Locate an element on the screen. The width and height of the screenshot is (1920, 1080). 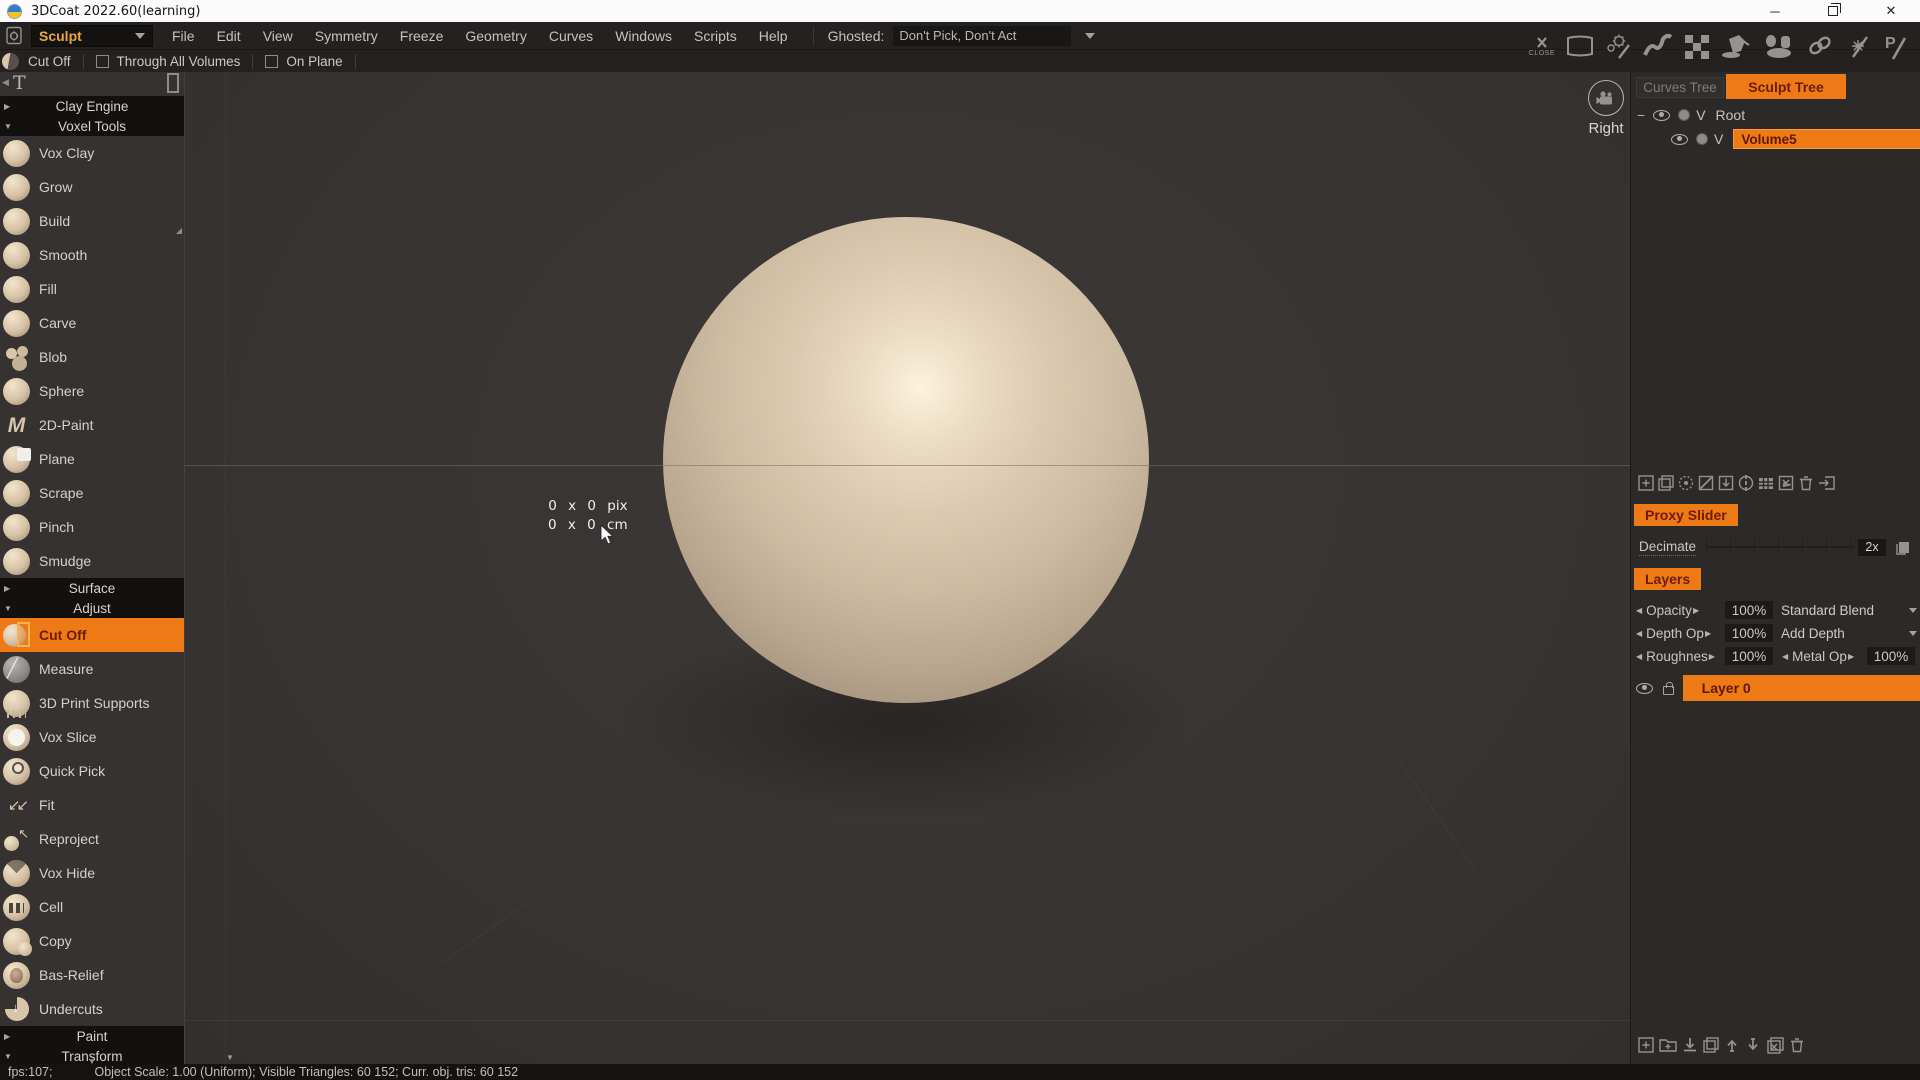
rect-tool-icon is located at coordinates (173, 83).